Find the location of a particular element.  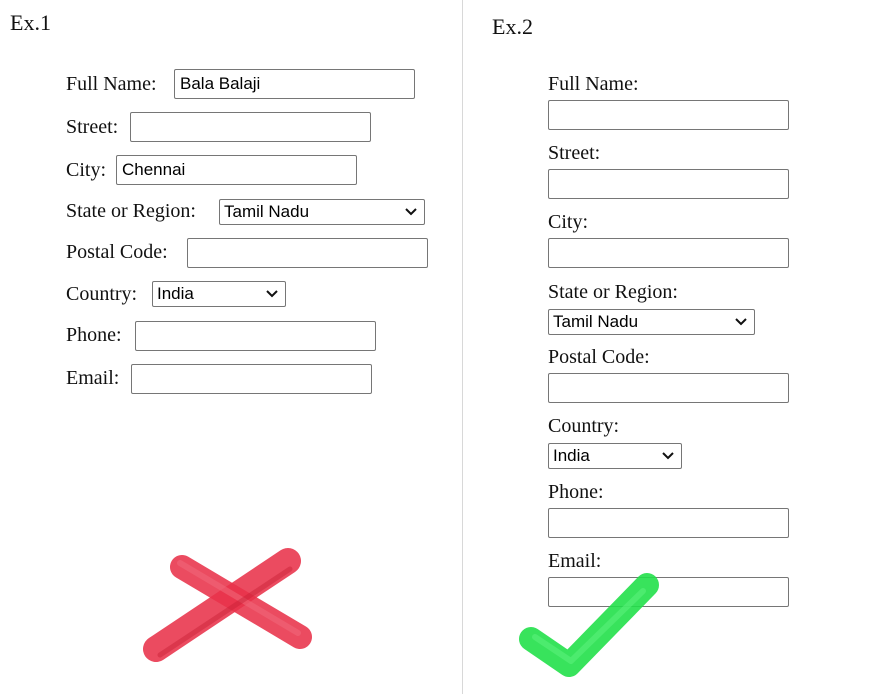

ex2-phone-label: Phone: is located at coordinates (576, 492).